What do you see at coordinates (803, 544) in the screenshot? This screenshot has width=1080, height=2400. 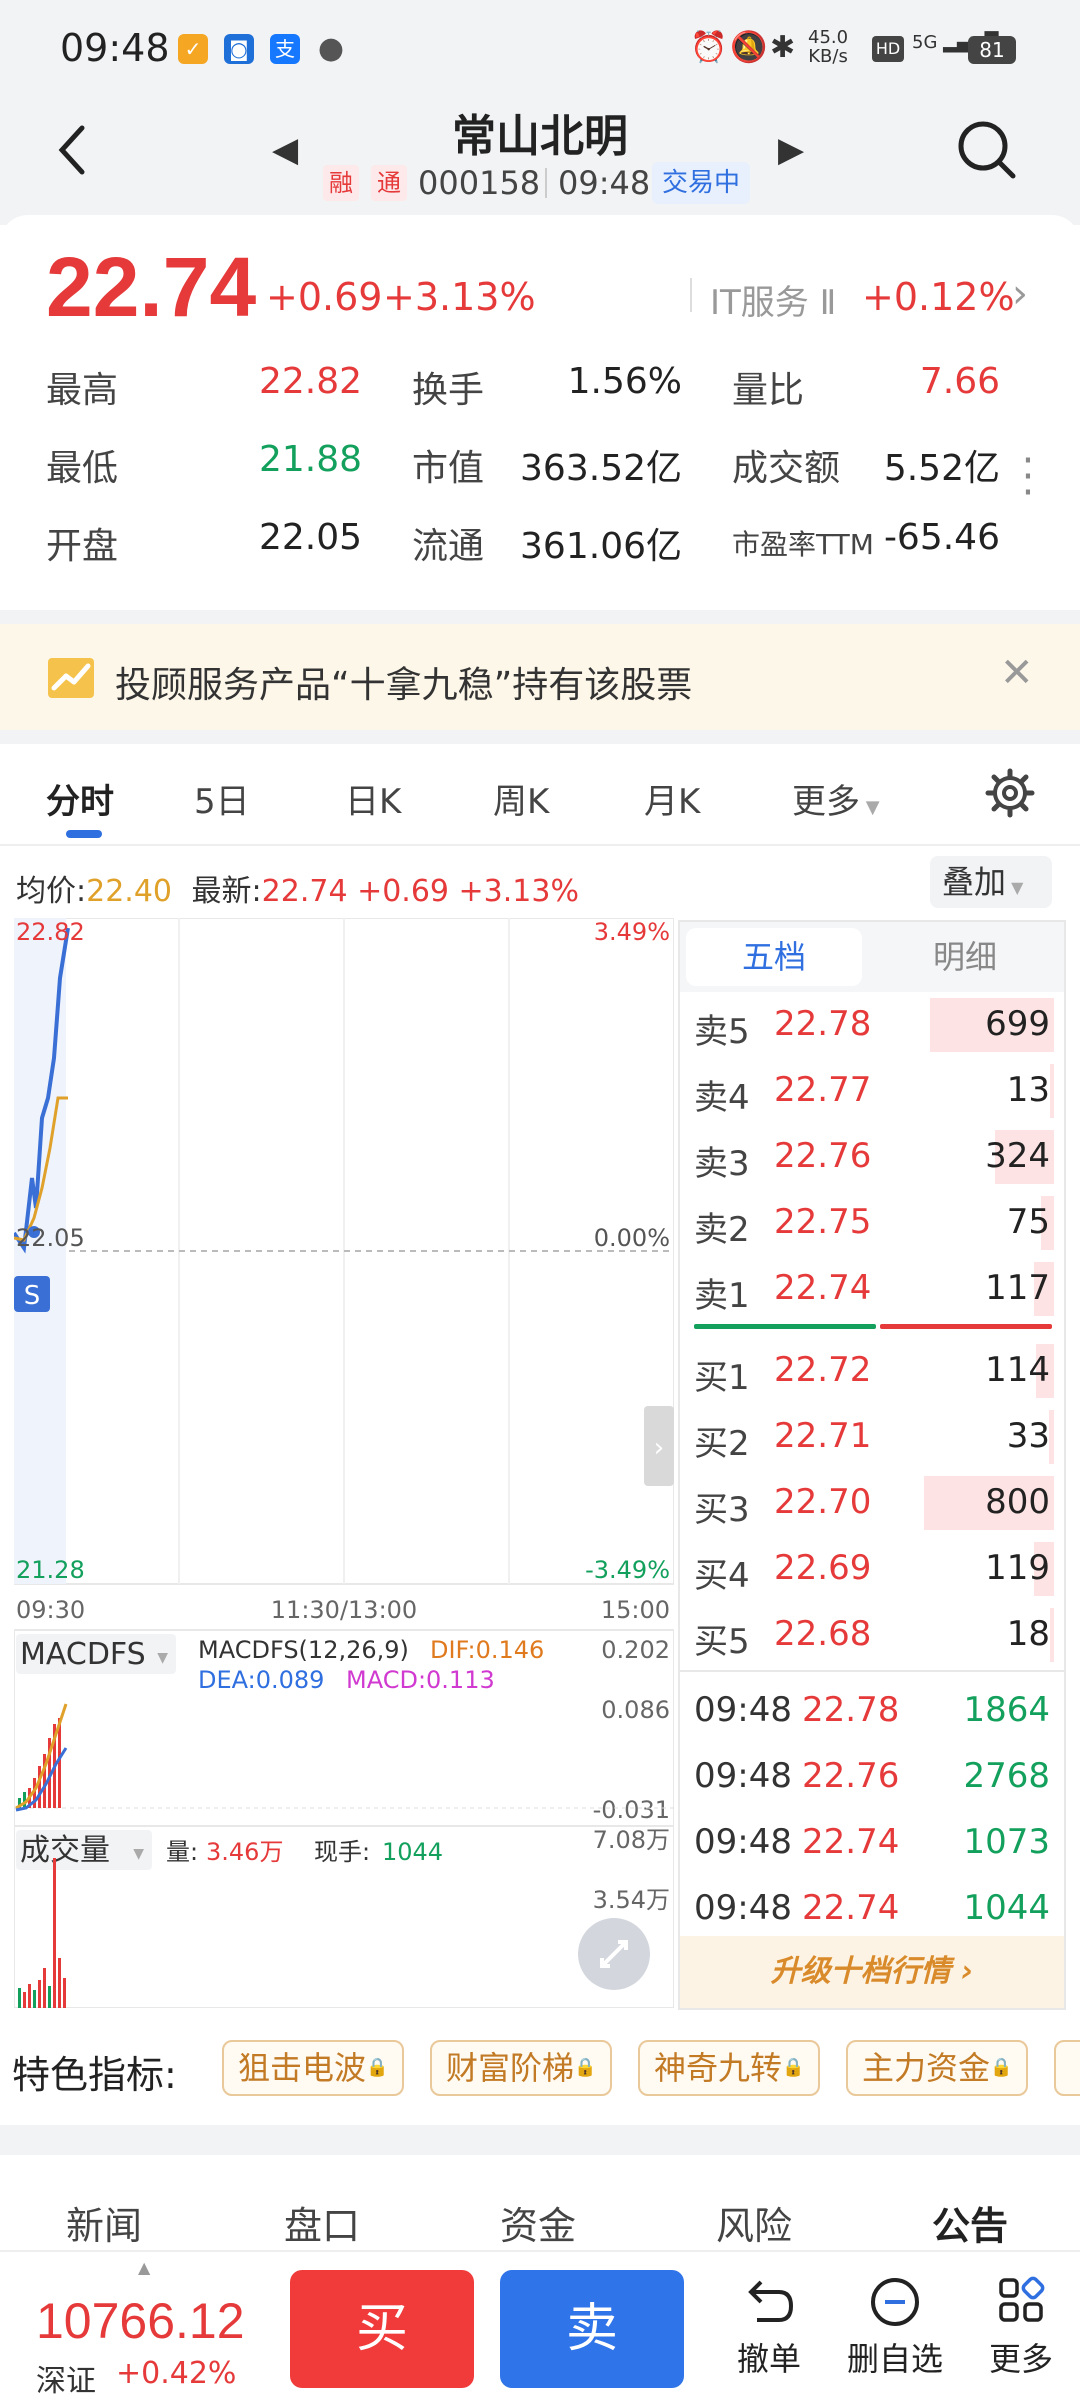 I see `stat-label: 市盈率TTM` at bounding box center [803, 544].